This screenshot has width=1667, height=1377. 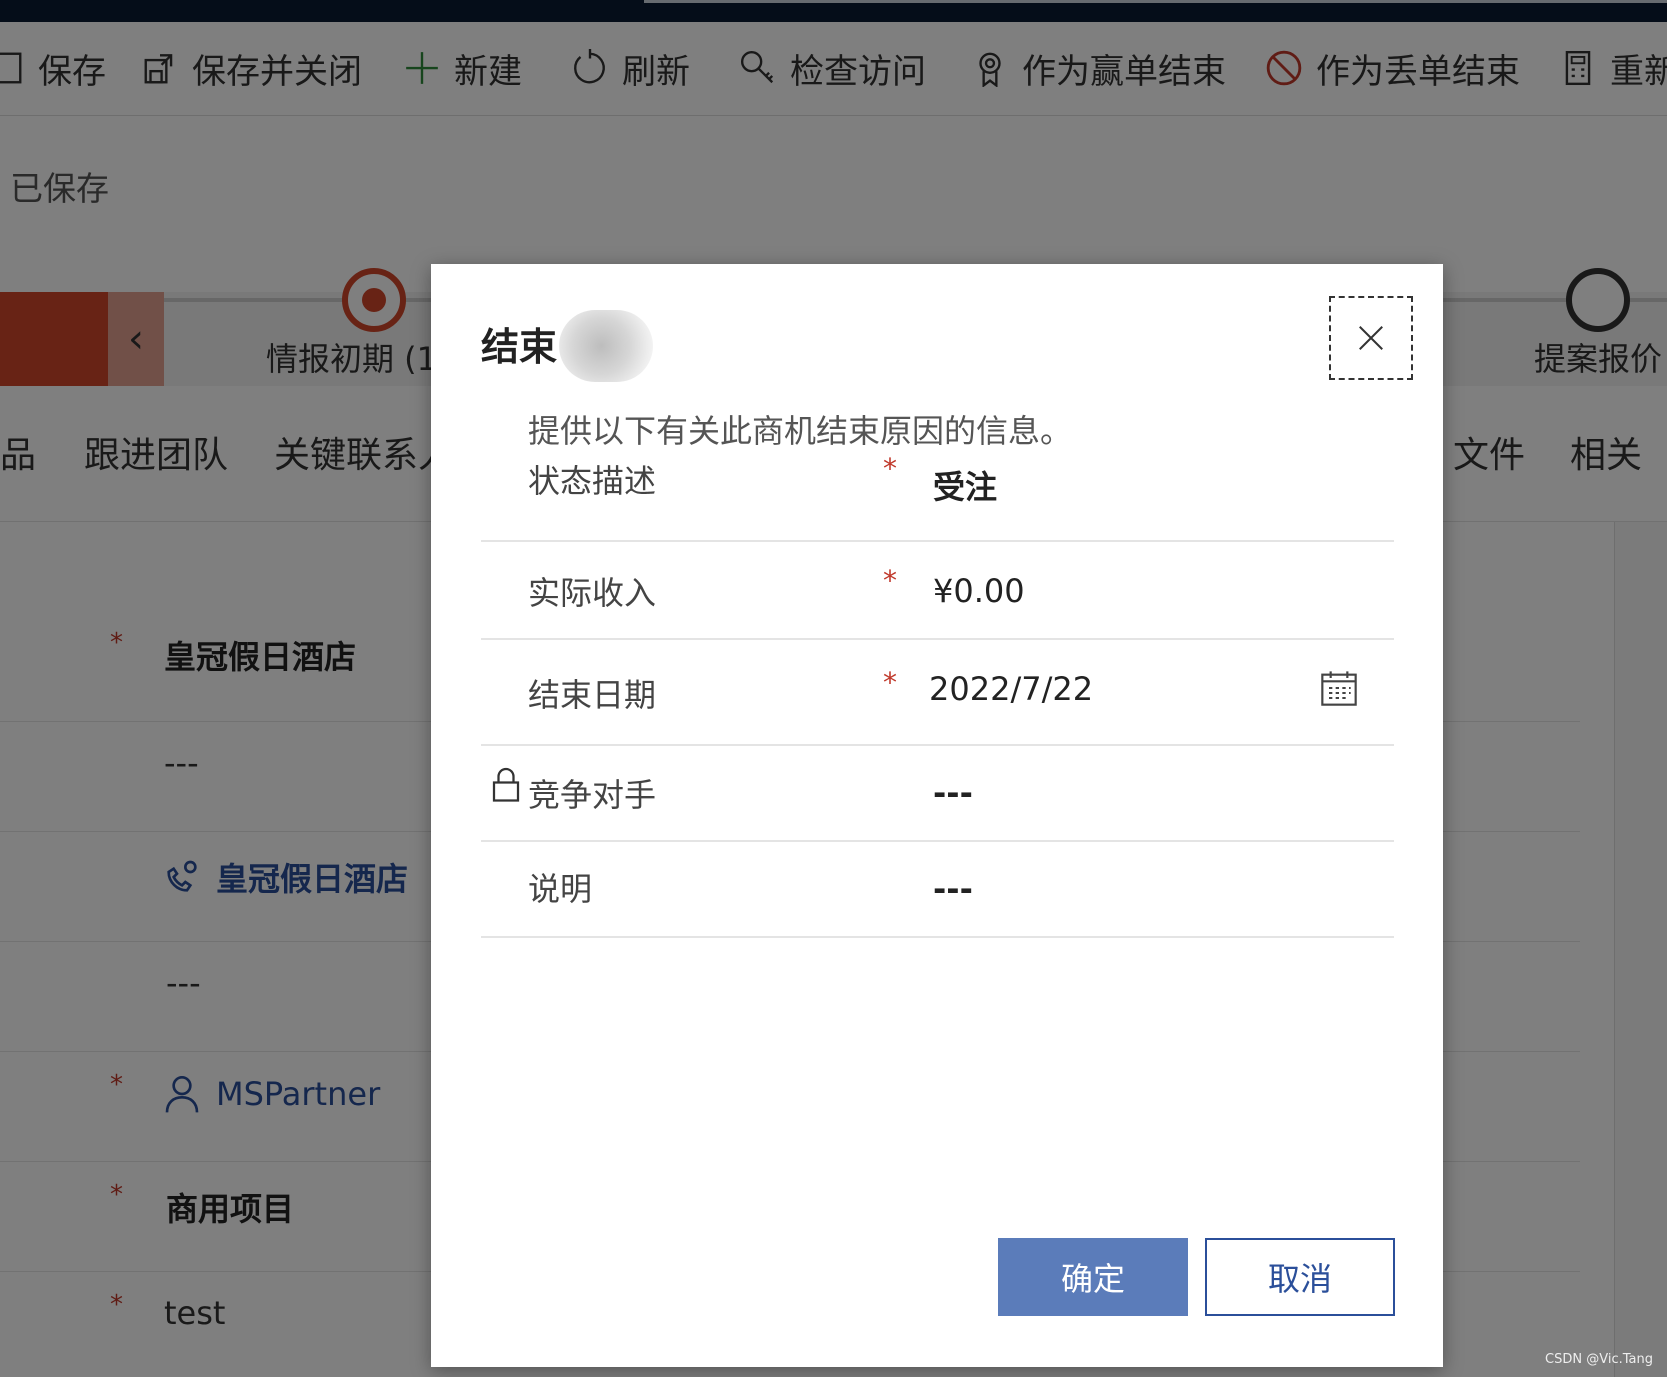 What do you see at coordinates (1093, 1277) in the screenshot?
I see `ok-button: 确定` at bounding box center [1093, 1277].